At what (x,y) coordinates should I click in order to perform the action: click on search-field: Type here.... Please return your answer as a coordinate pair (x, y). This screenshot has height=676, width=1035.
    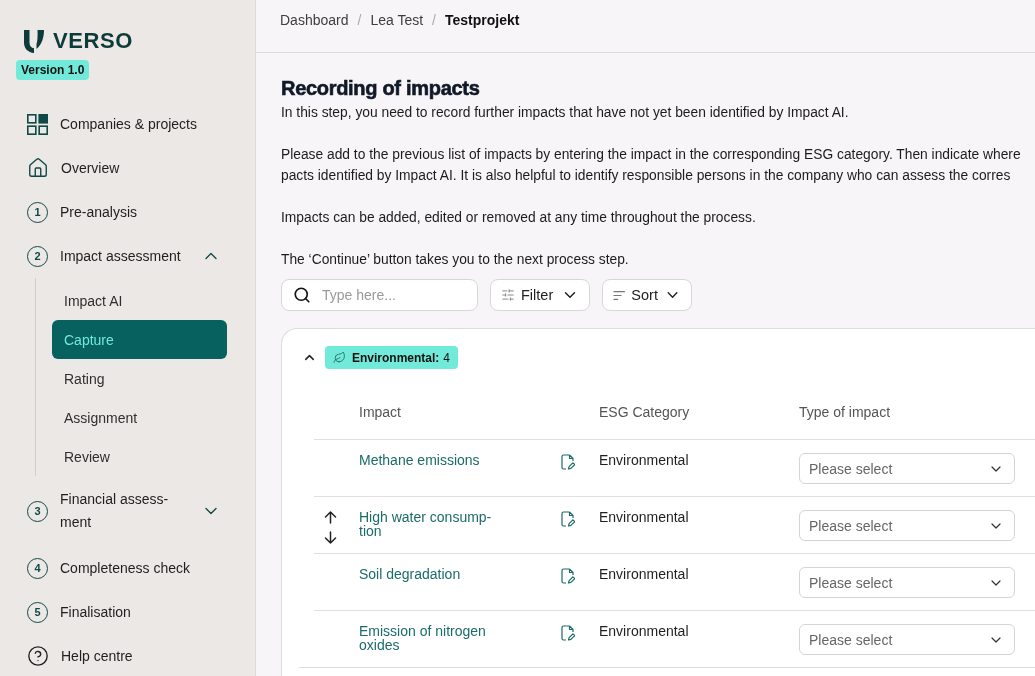
    Looking at the image, I should click on (379, 295).